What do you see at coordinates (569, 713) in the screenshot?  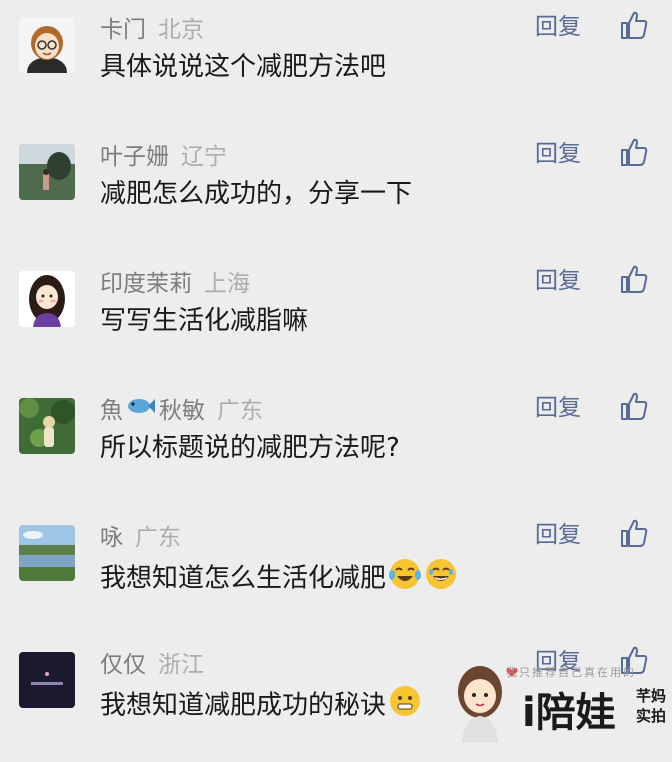 I see `watermark-logo: i陪娃` at bounding box center [569, 713].